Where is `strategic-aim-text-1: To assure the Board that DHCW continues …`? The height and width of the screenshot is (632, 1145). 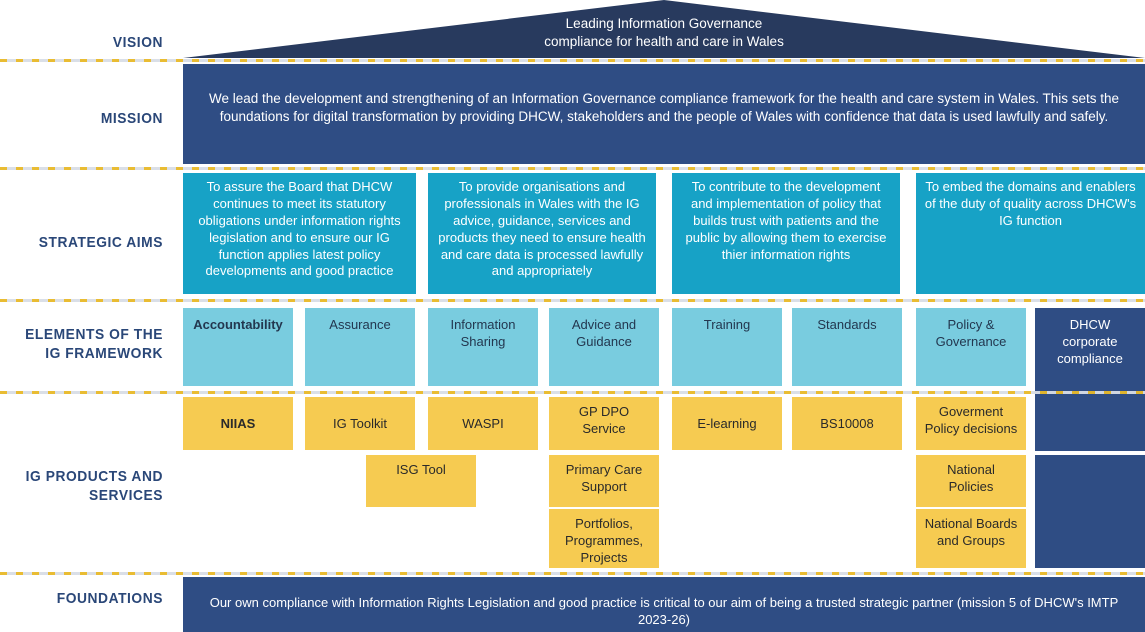 strategic-aim-text-1: To assure the Board that DHCW continues … is located at coordinates (299, 229).